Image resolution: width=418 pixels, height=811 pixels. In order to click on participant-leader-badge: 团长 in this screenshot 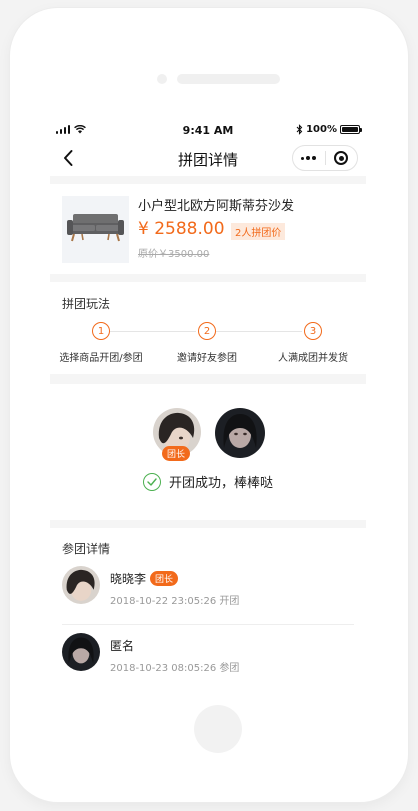, I will do `click(164, 578)`.